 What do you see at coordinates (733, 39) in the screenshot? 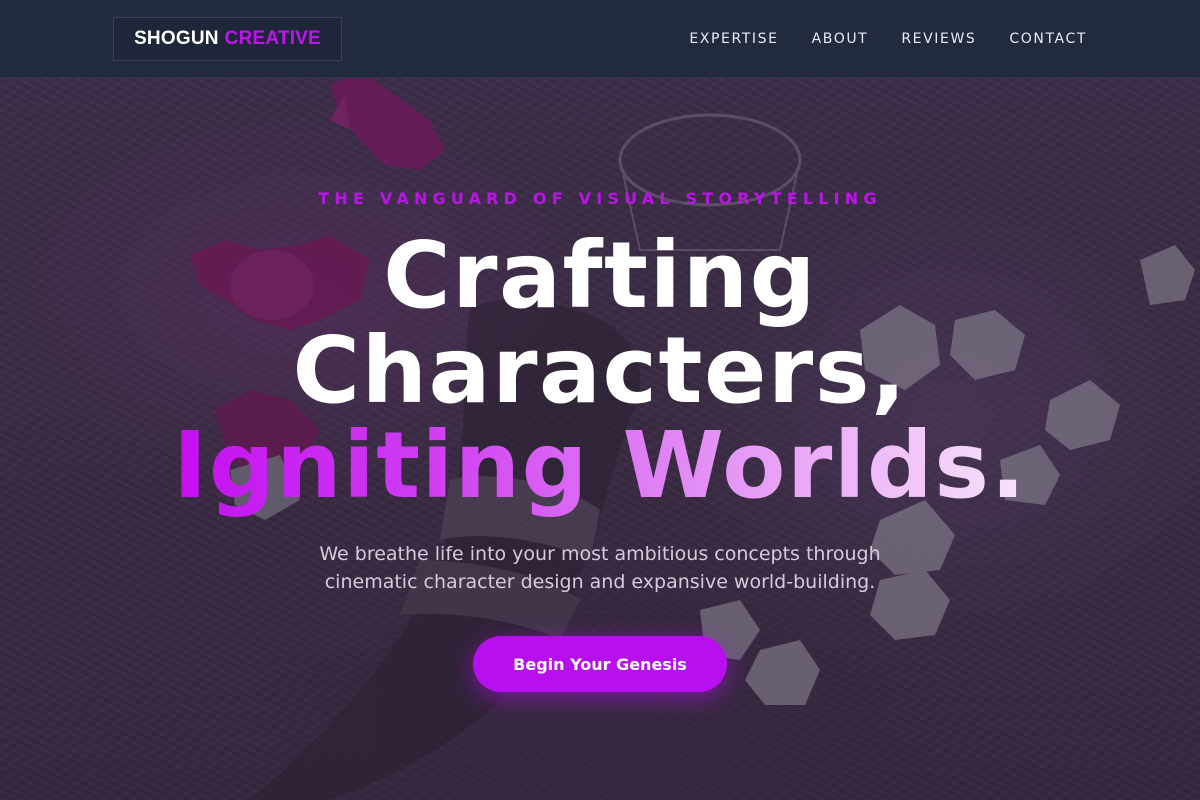
I see `nav-link-expertise: EXPERTISE` at bounding box center [733, 39].